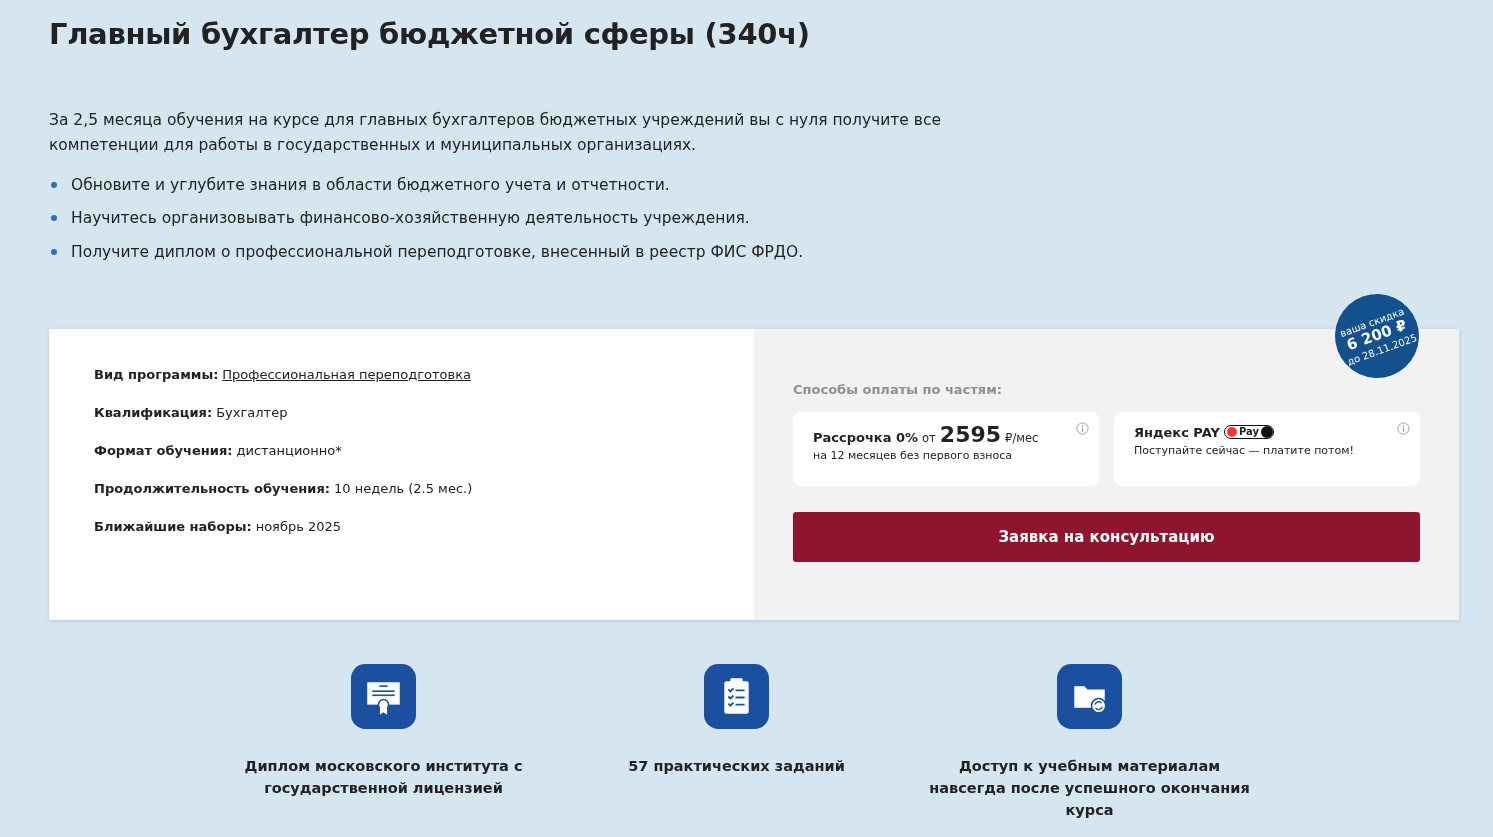  Describe the element at coordinates (430, 34) in the screenshot. I see `page-title: Главный бухгалтер бюджетной сферы (340ч)` at that location.